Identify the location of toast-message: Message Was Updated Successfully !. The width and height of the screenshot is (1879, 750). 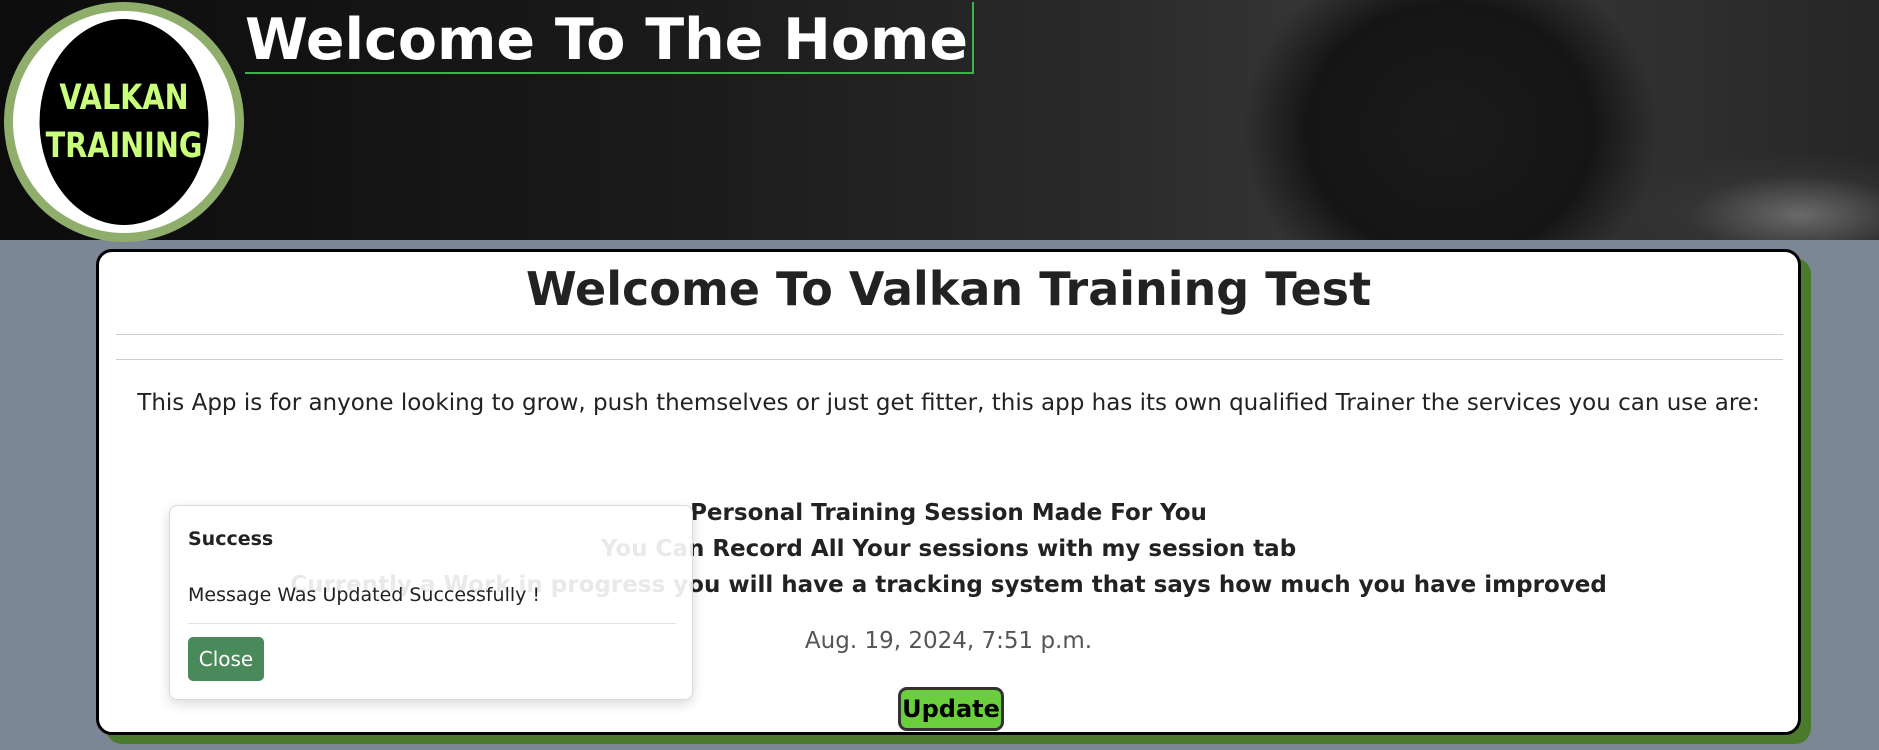
(364, 595).